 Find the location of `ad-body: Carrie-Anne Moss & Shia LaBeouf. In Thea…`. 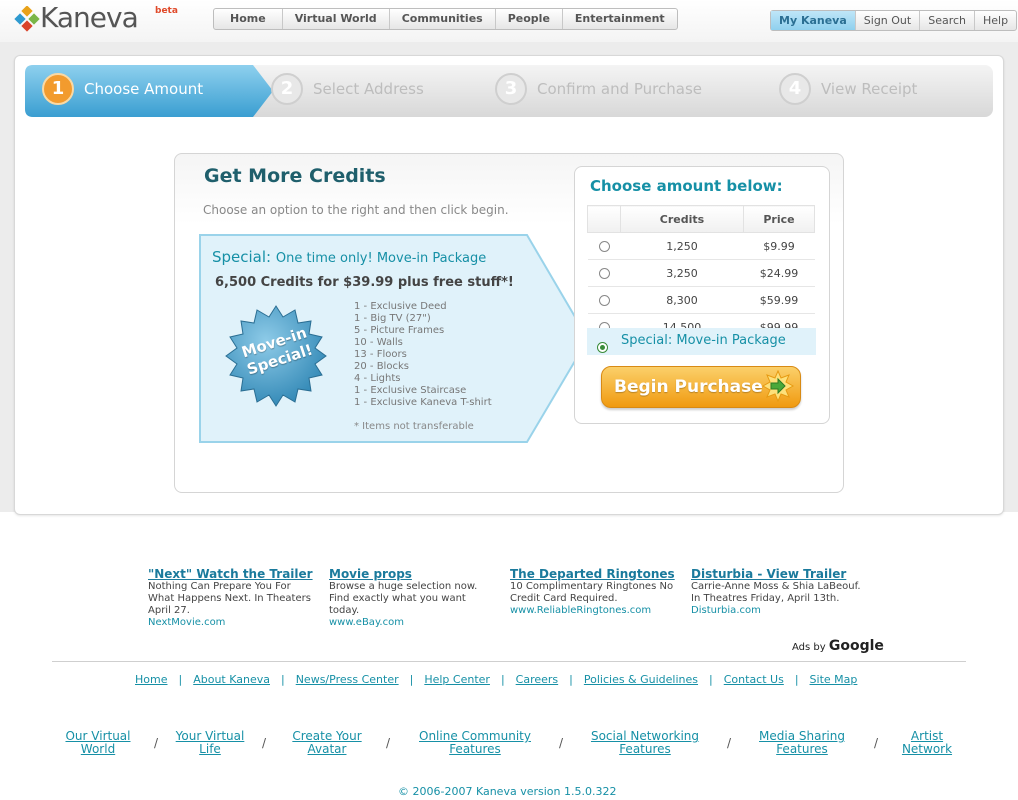

ad-body: Carrie-Anne Moss & Shia LaBeouf. In Thea… is located at coordinates (776, 592).